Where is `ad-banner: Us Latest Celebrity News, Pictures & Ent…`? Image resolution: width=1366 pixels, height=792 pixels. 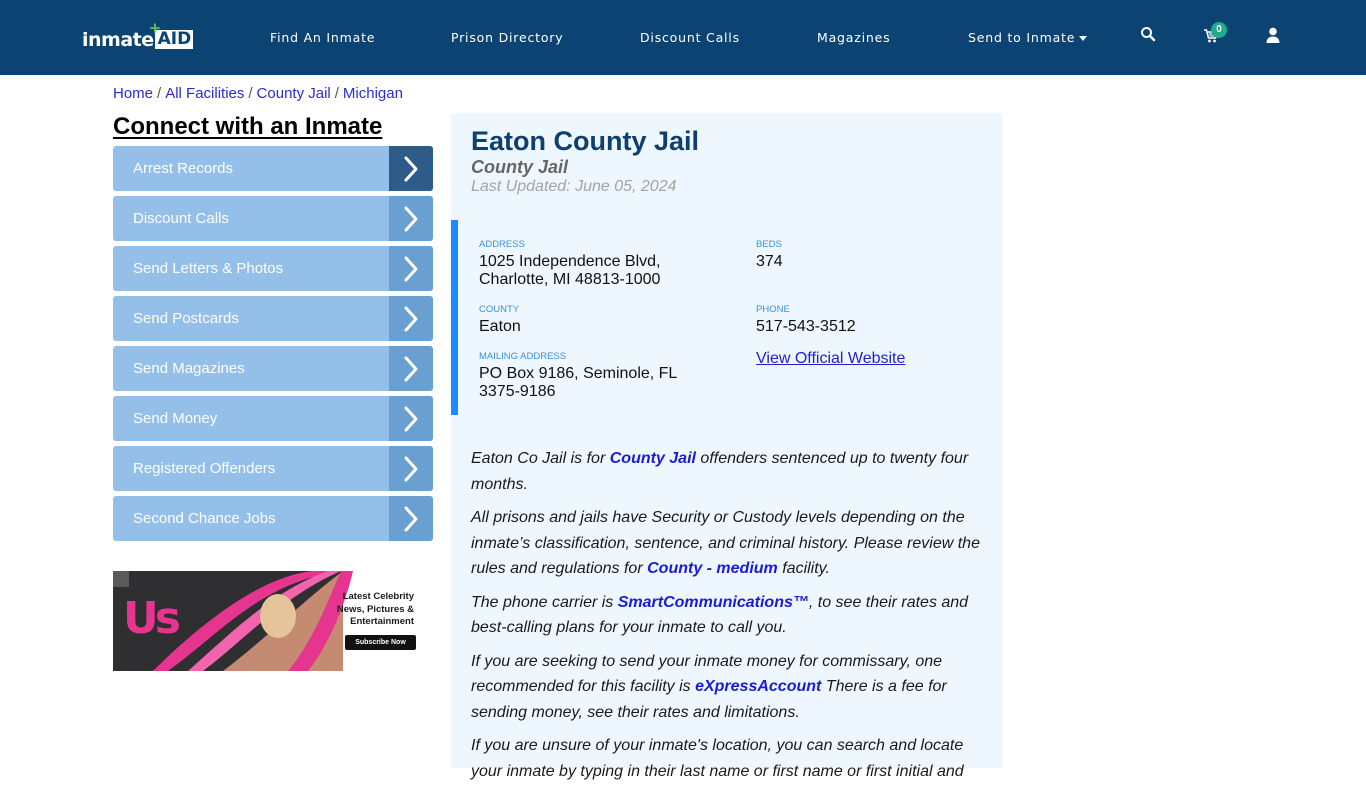 ad-banner: Us Latest Celebrity News, Pictures & Ent… is located at coordinates (264, 621).